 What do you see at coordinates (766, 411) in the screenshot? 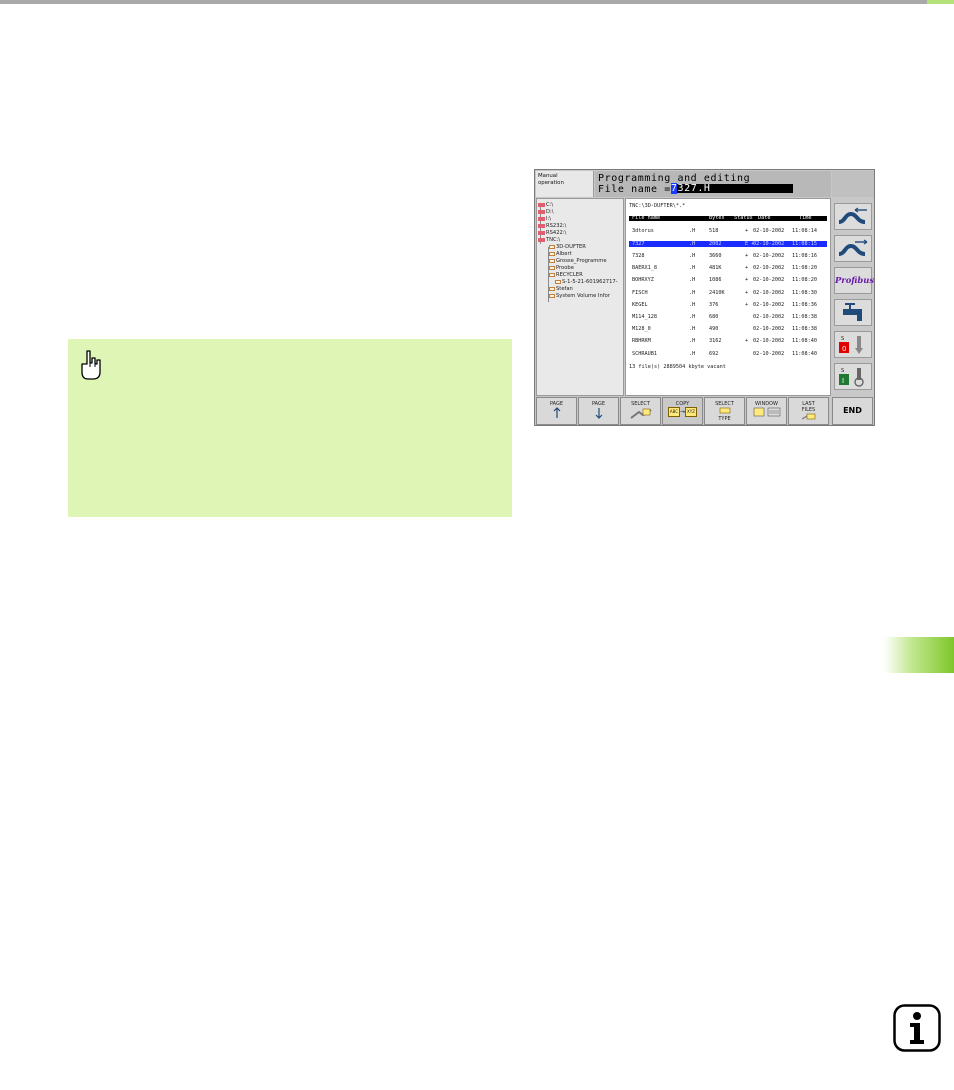
I see `window-softkey: WINDOW` at bounding box center [766, 411].